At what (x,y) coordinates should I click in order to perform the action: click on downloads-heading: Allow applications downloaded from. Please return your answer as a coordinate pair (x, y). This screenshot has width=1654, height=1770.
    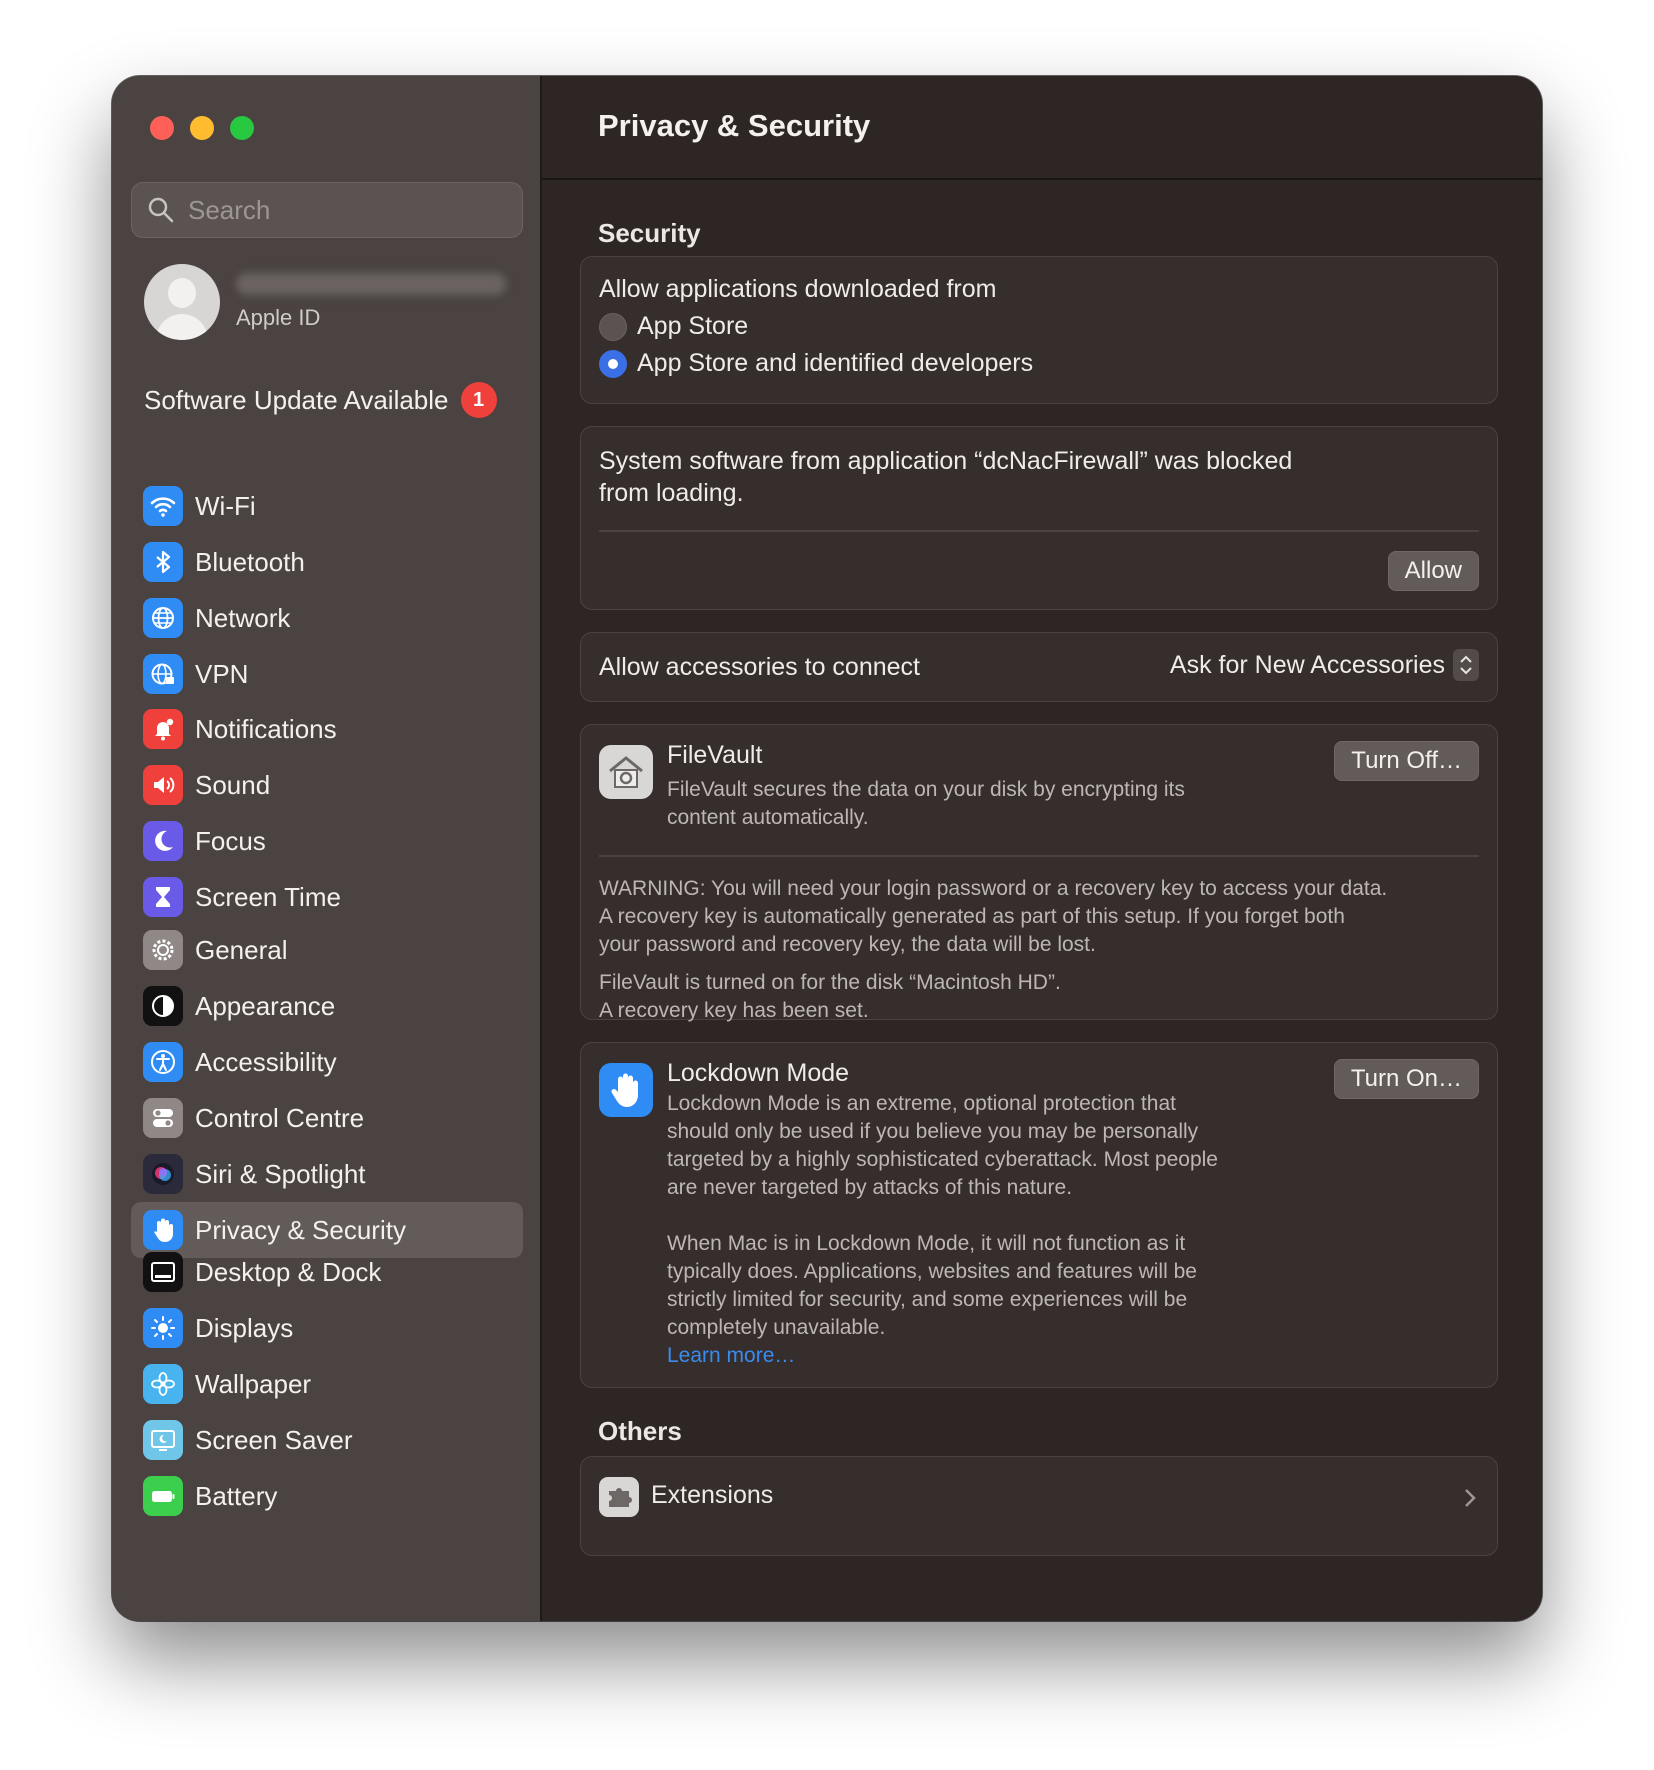
    Looking at the image, I should click on (798, 289).